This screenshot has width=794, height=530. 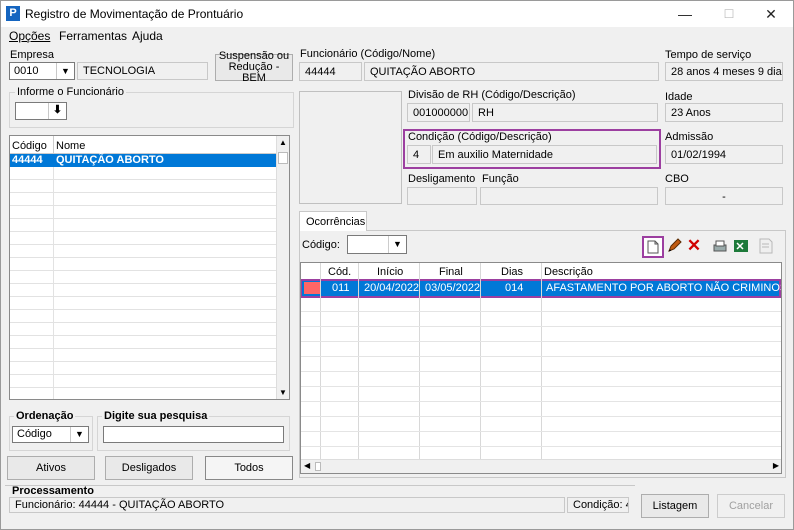 What do you see at coordinates (419, 154) in the screenshot?
I see `condicao-code-field: 4` at bounding box center [419, 154].